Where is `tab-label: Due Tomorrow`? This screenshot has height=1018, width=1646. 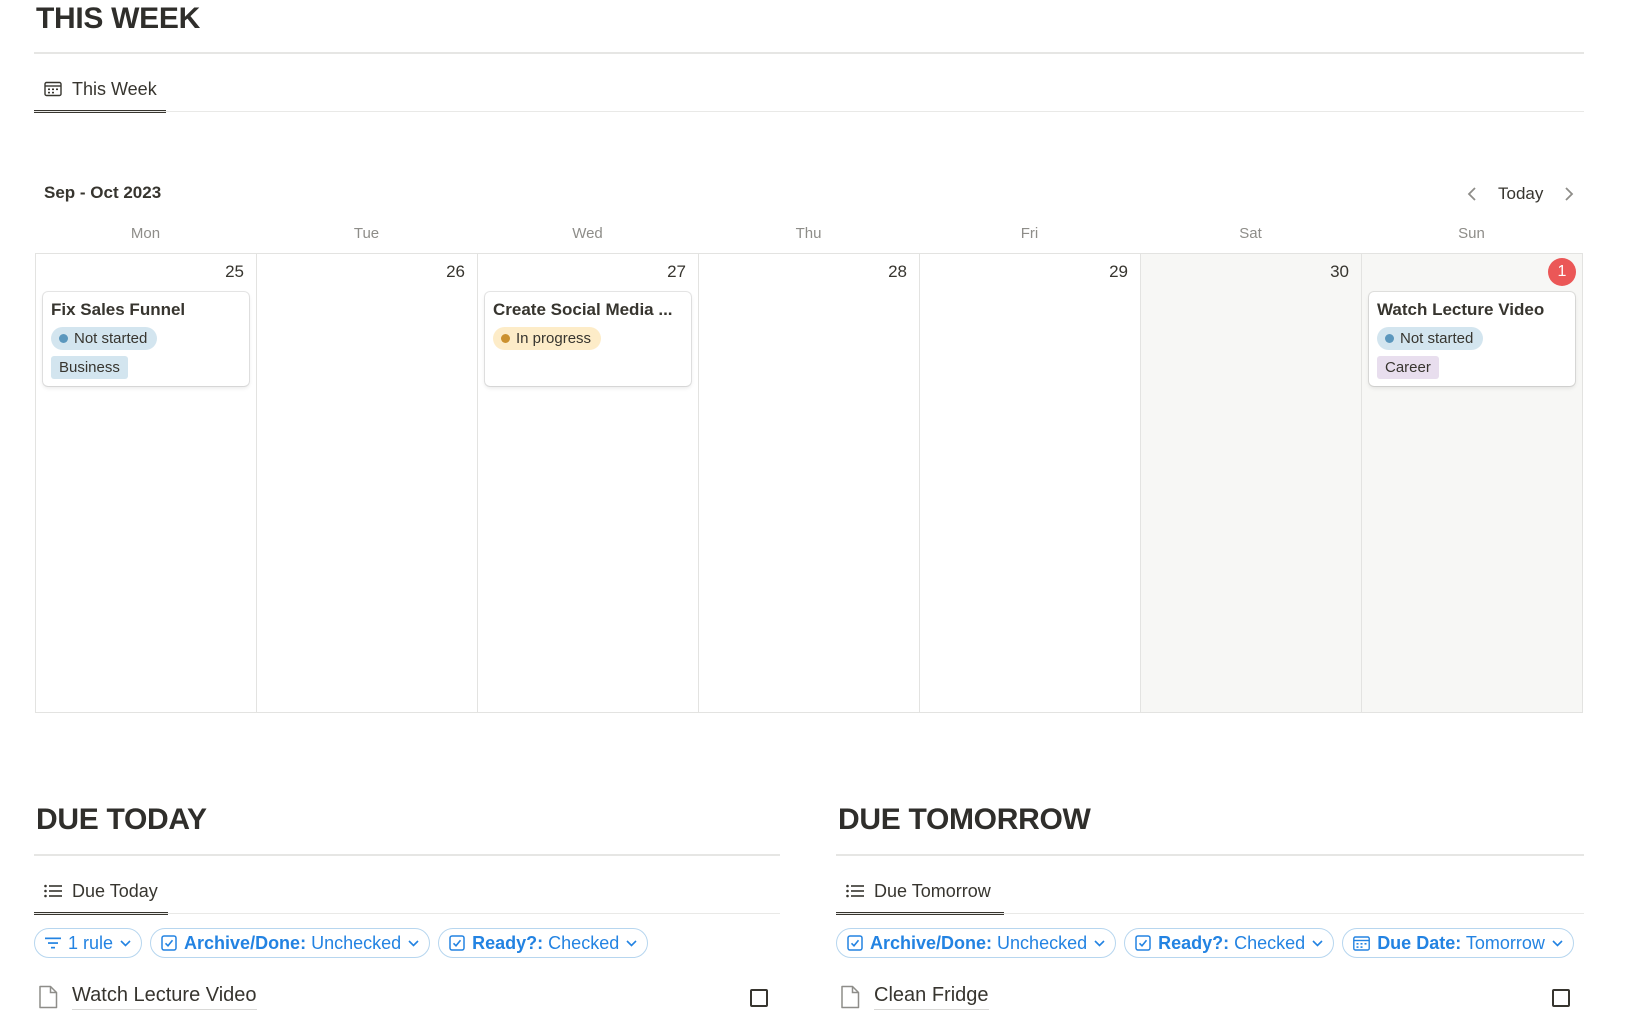 tab-label: Due Tomorrow is located at coordinates (932, 890).